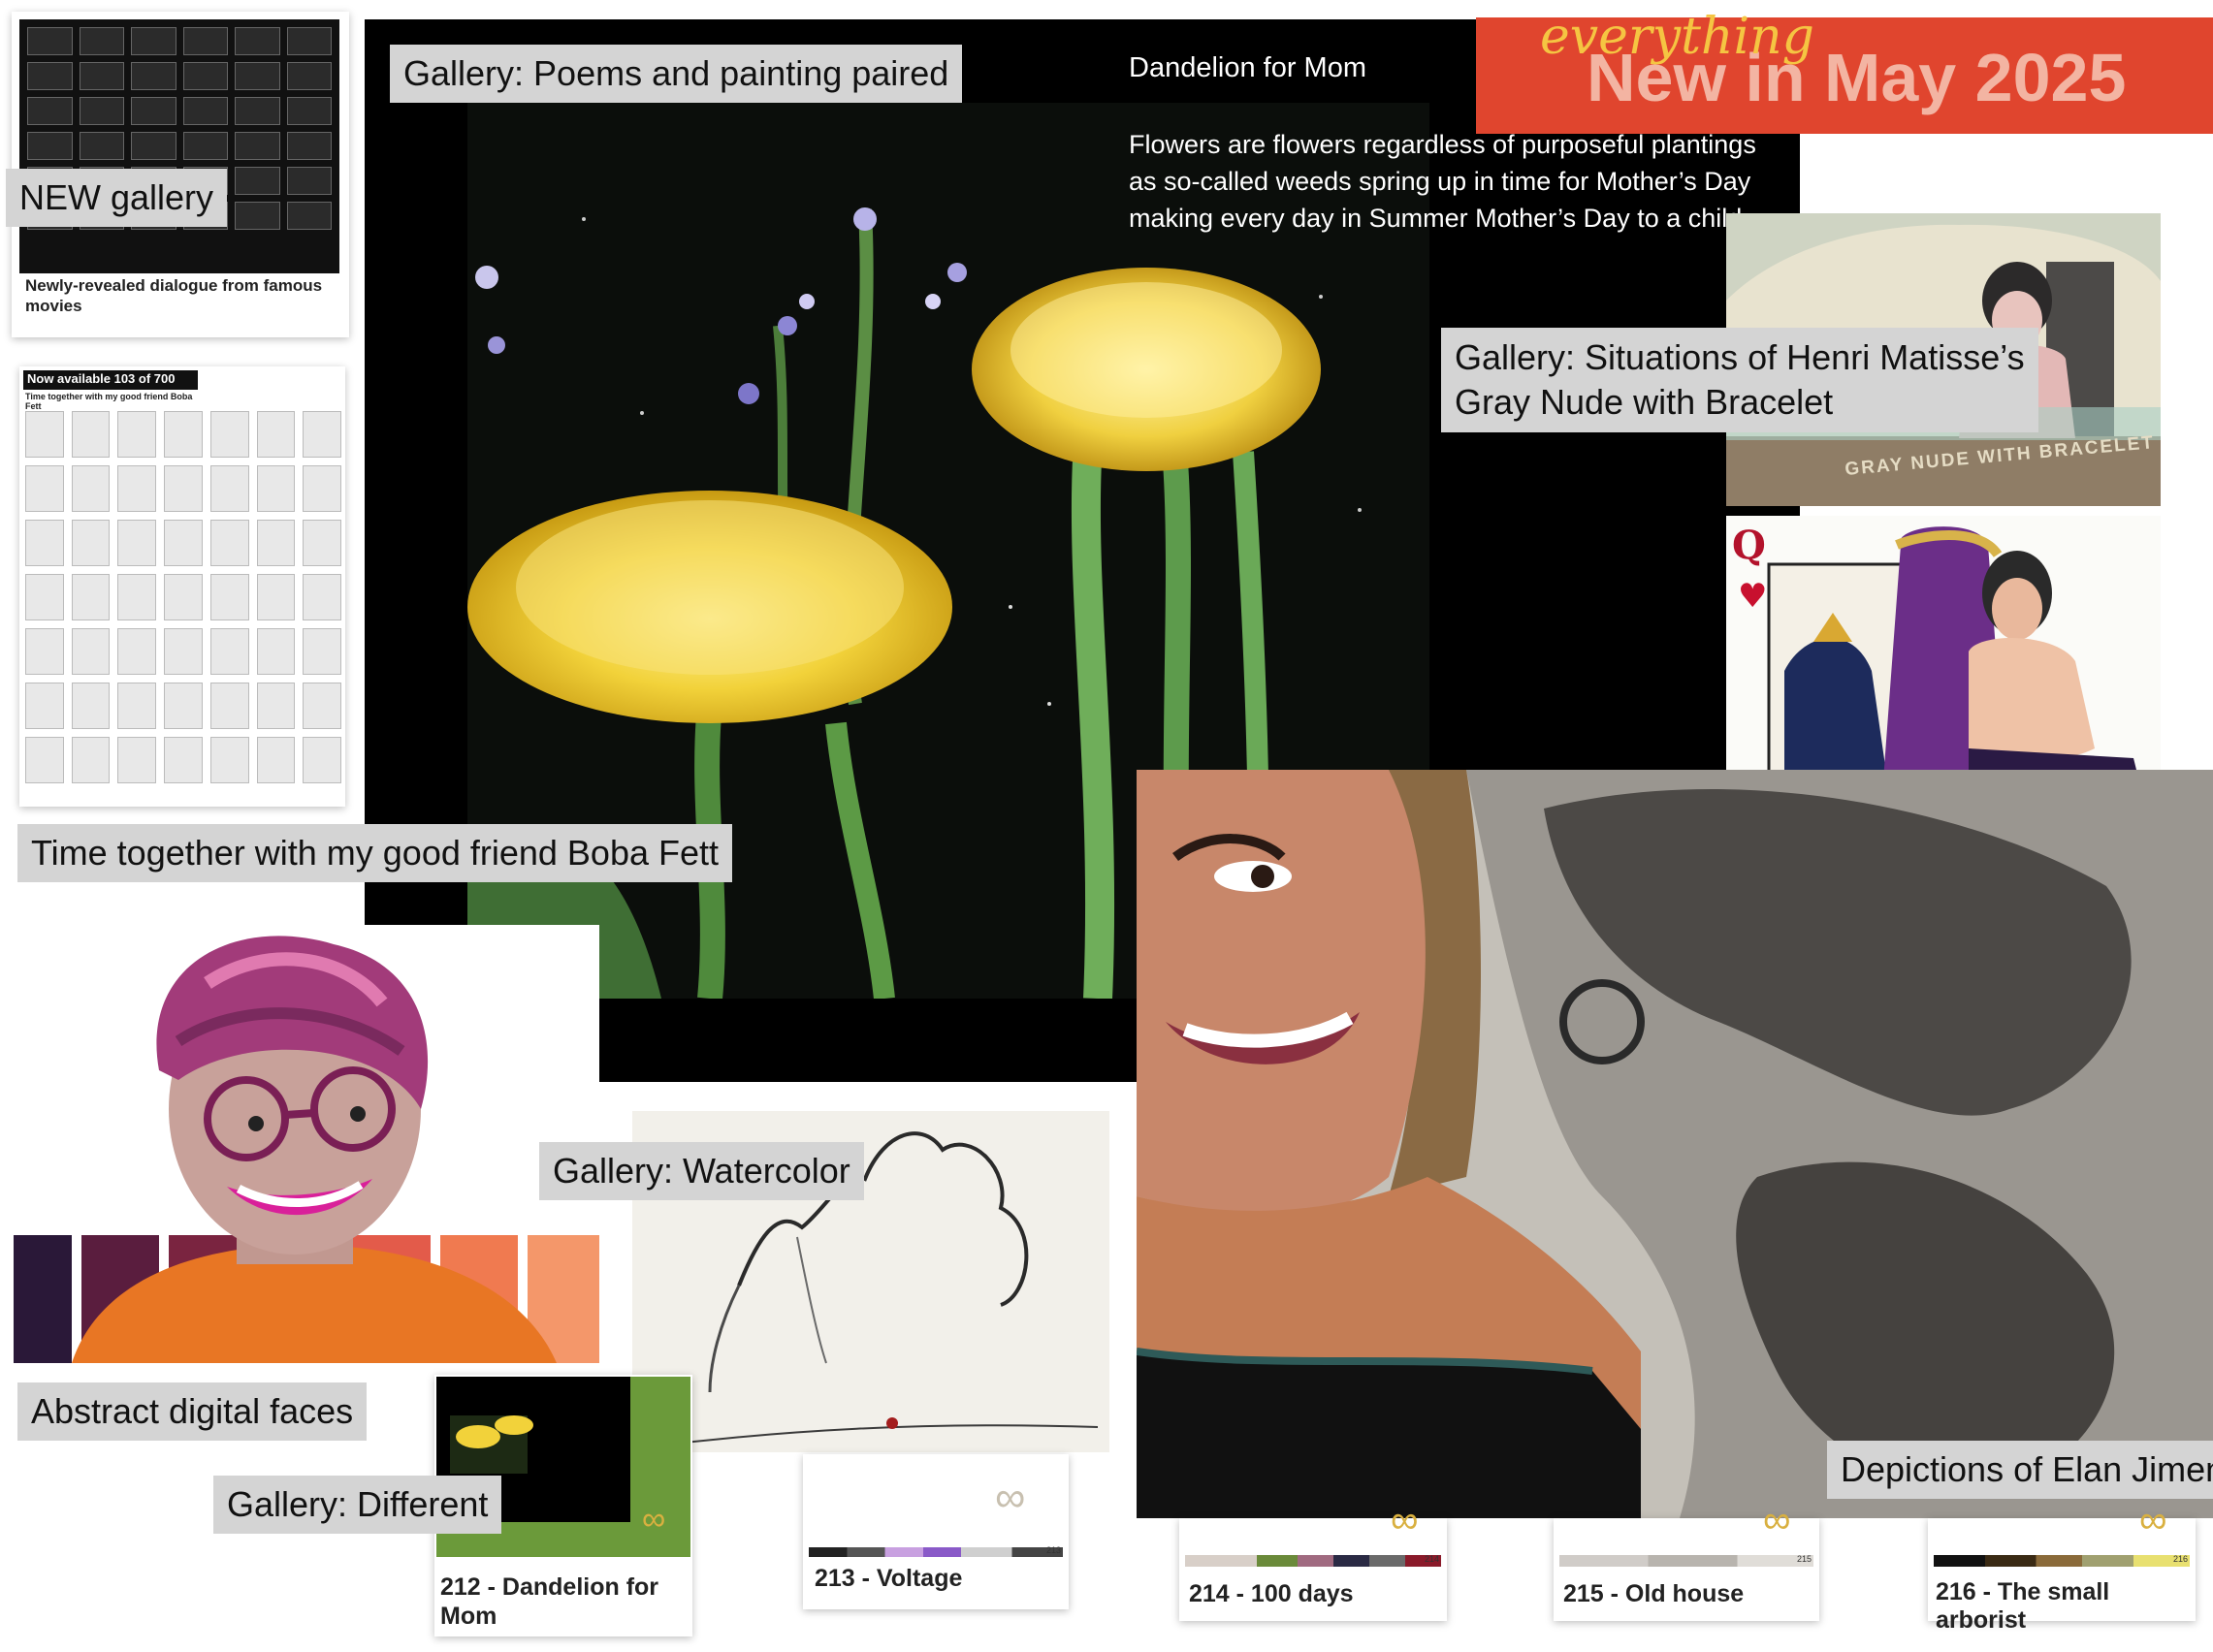 The width and height of the screenshot is (2213, 1652). What do you see at coordinates (1654, 1593) in the screenshot?
I see `card-215-title: 215 - Old house` at bounding box center [1654, 1593].